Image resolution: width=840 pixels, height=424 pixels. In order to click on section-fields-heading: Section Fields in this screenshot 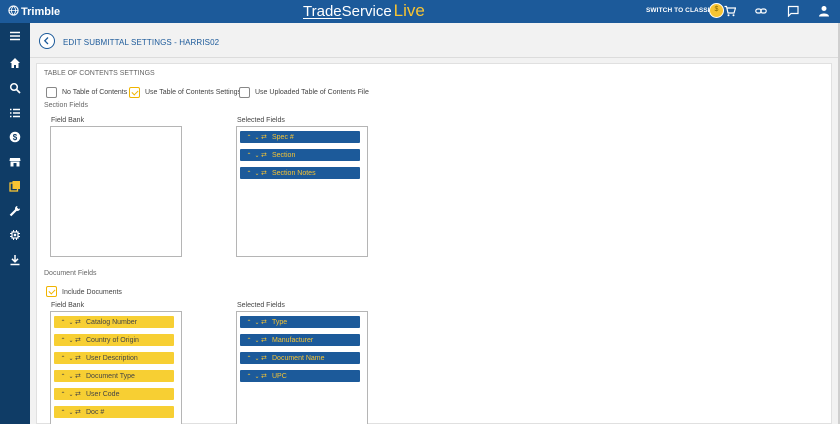, I will do `click(66, 105)`.